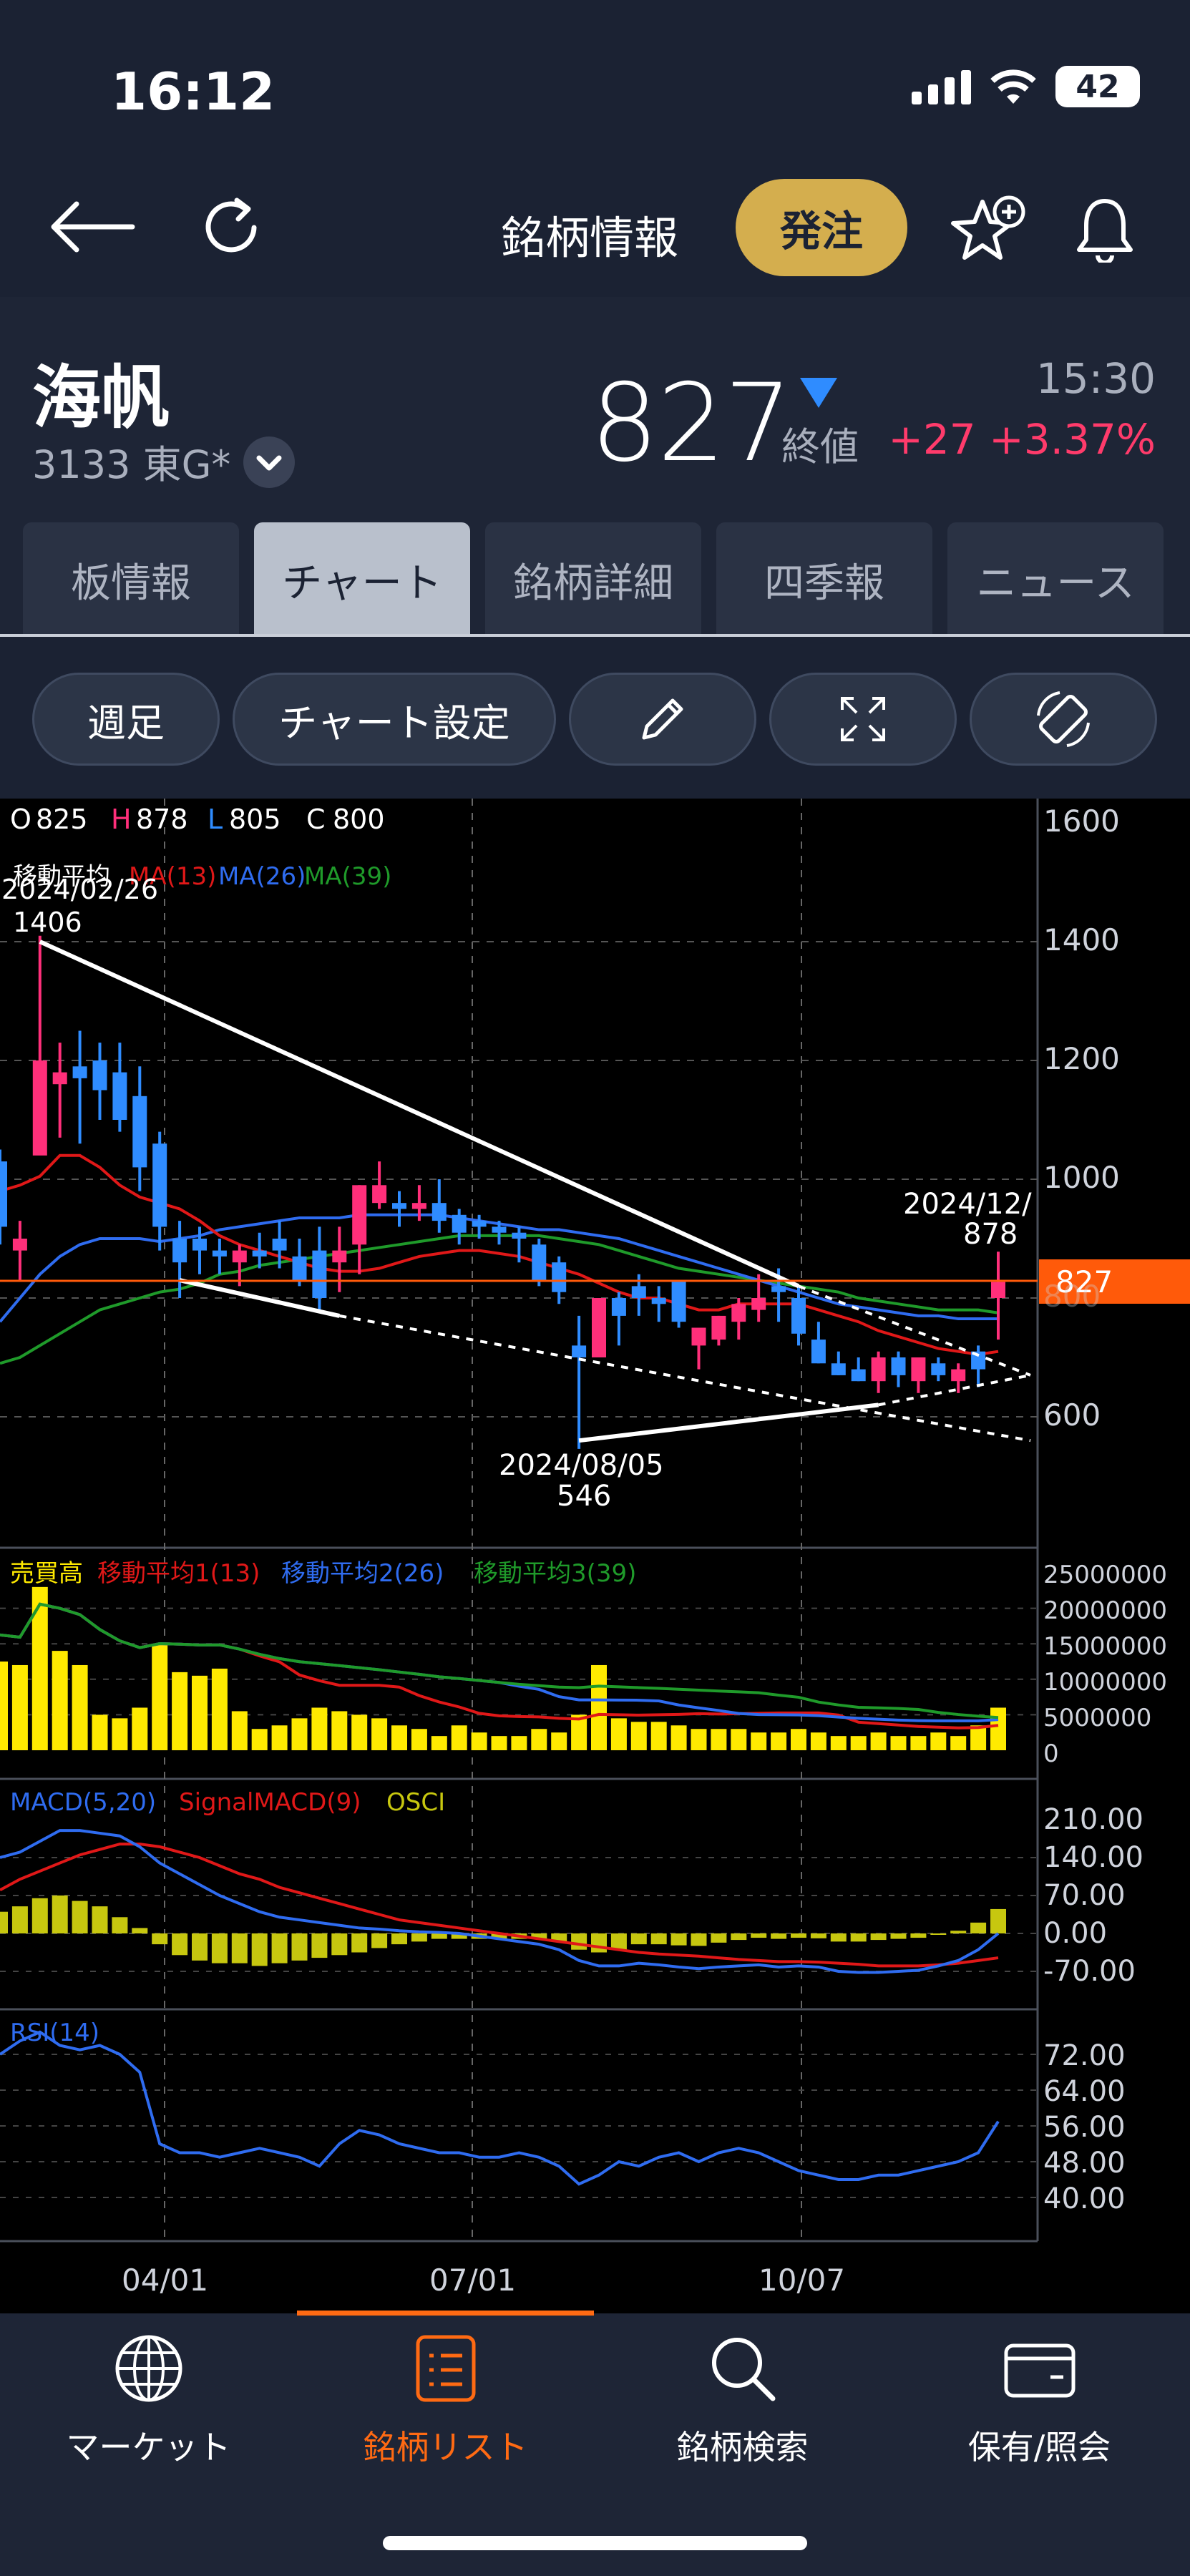 The image size is (1190, 2576). What do you see at coordinates (1055, 579) in the screenshot?
I see `tab-news: ニュース` at bounding box center [1055, 579].